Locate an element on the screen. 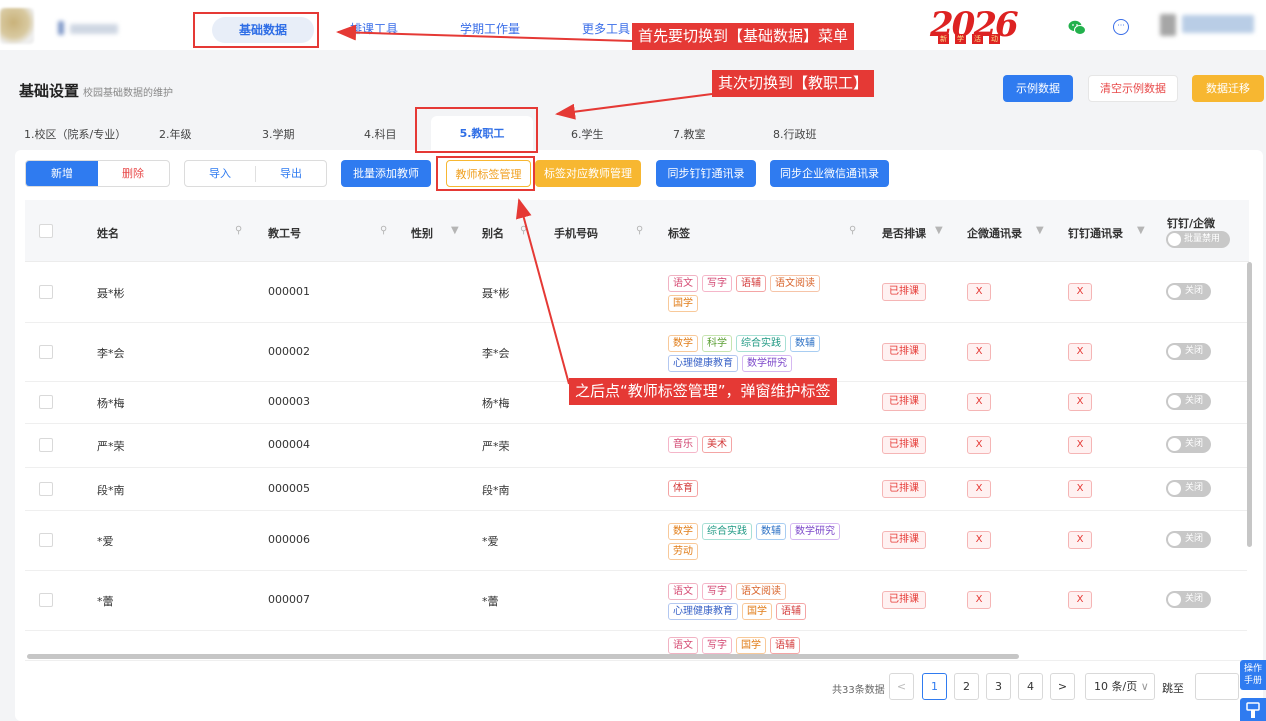  annotation-arrows is located at coordinates (524, 204).